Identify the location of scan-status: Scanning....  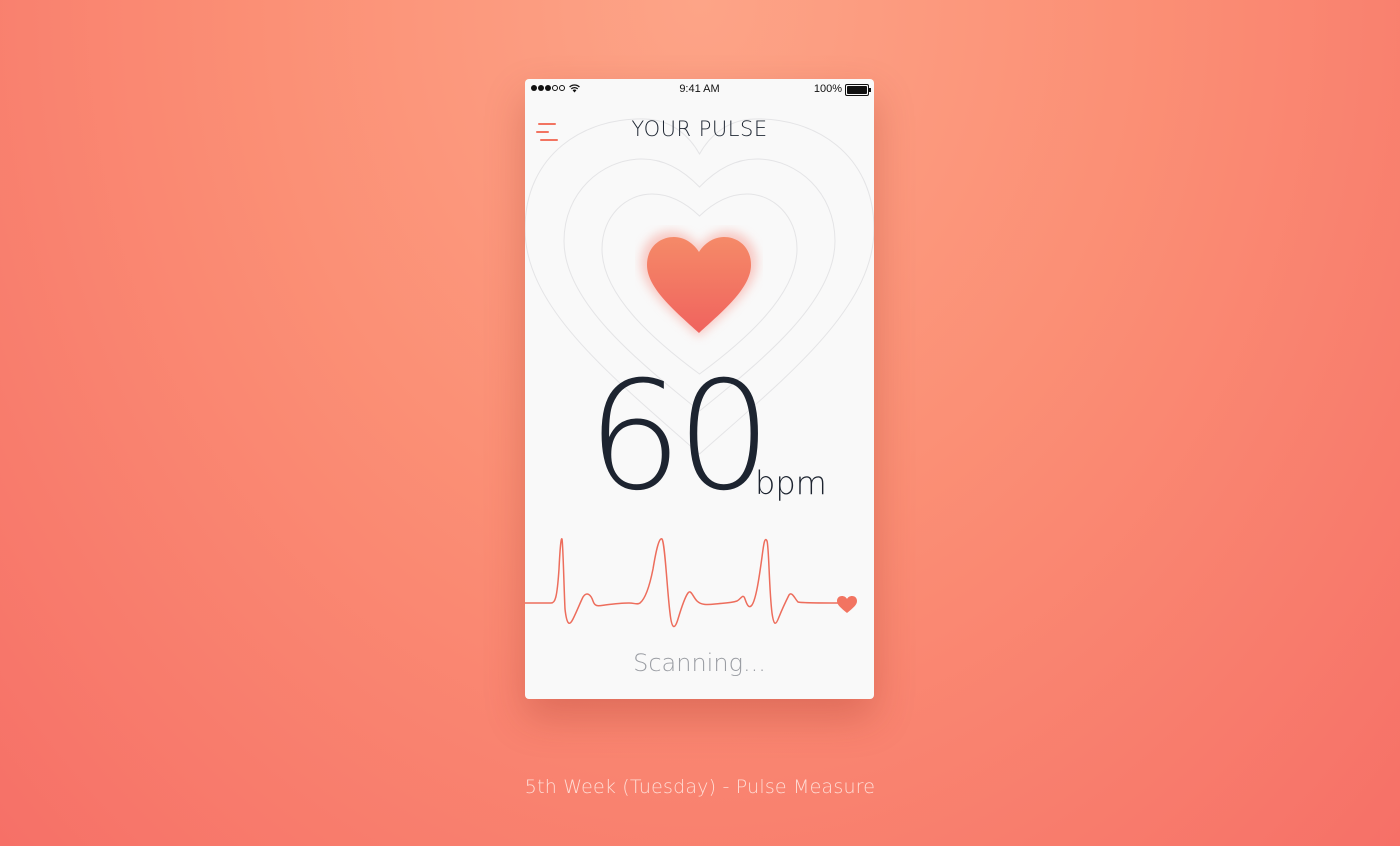
(699, 663).